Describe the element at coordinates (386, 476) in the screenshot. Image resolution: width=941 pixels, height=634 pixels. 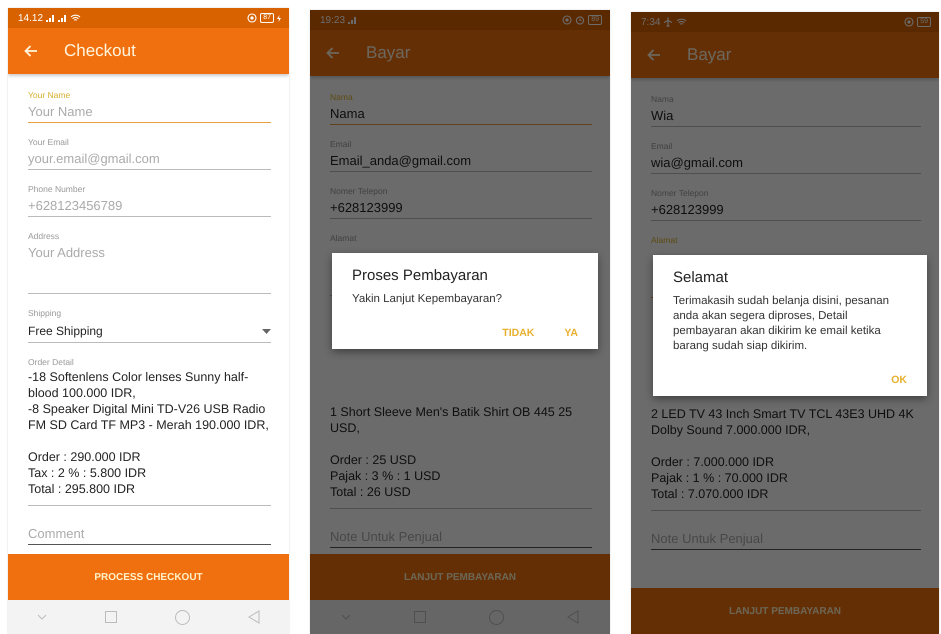
I see `order-summary-line: Pajak : 3 % : 1 USD` at that location.